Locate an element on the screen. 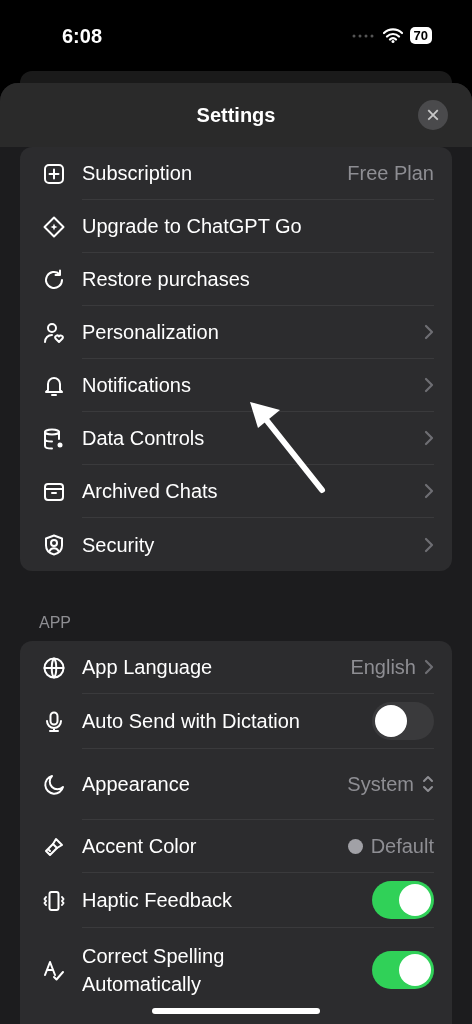 The width and height of the screenshot is (472, 1024). setting-label: Auto Send with Dictation is located at coordinates (191, 721).